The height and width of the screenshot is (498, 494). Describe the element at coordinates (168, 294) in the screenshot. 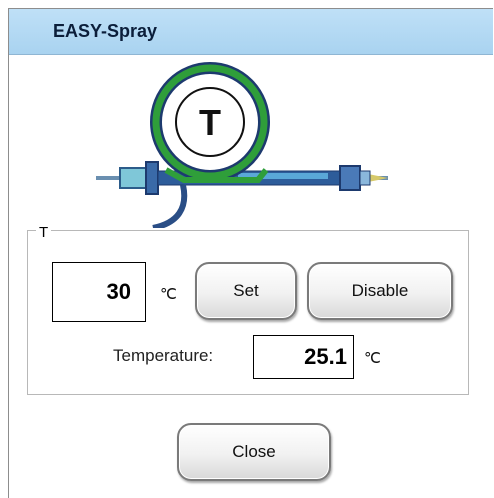

I see `setpoint-unit: ℃` at that location.